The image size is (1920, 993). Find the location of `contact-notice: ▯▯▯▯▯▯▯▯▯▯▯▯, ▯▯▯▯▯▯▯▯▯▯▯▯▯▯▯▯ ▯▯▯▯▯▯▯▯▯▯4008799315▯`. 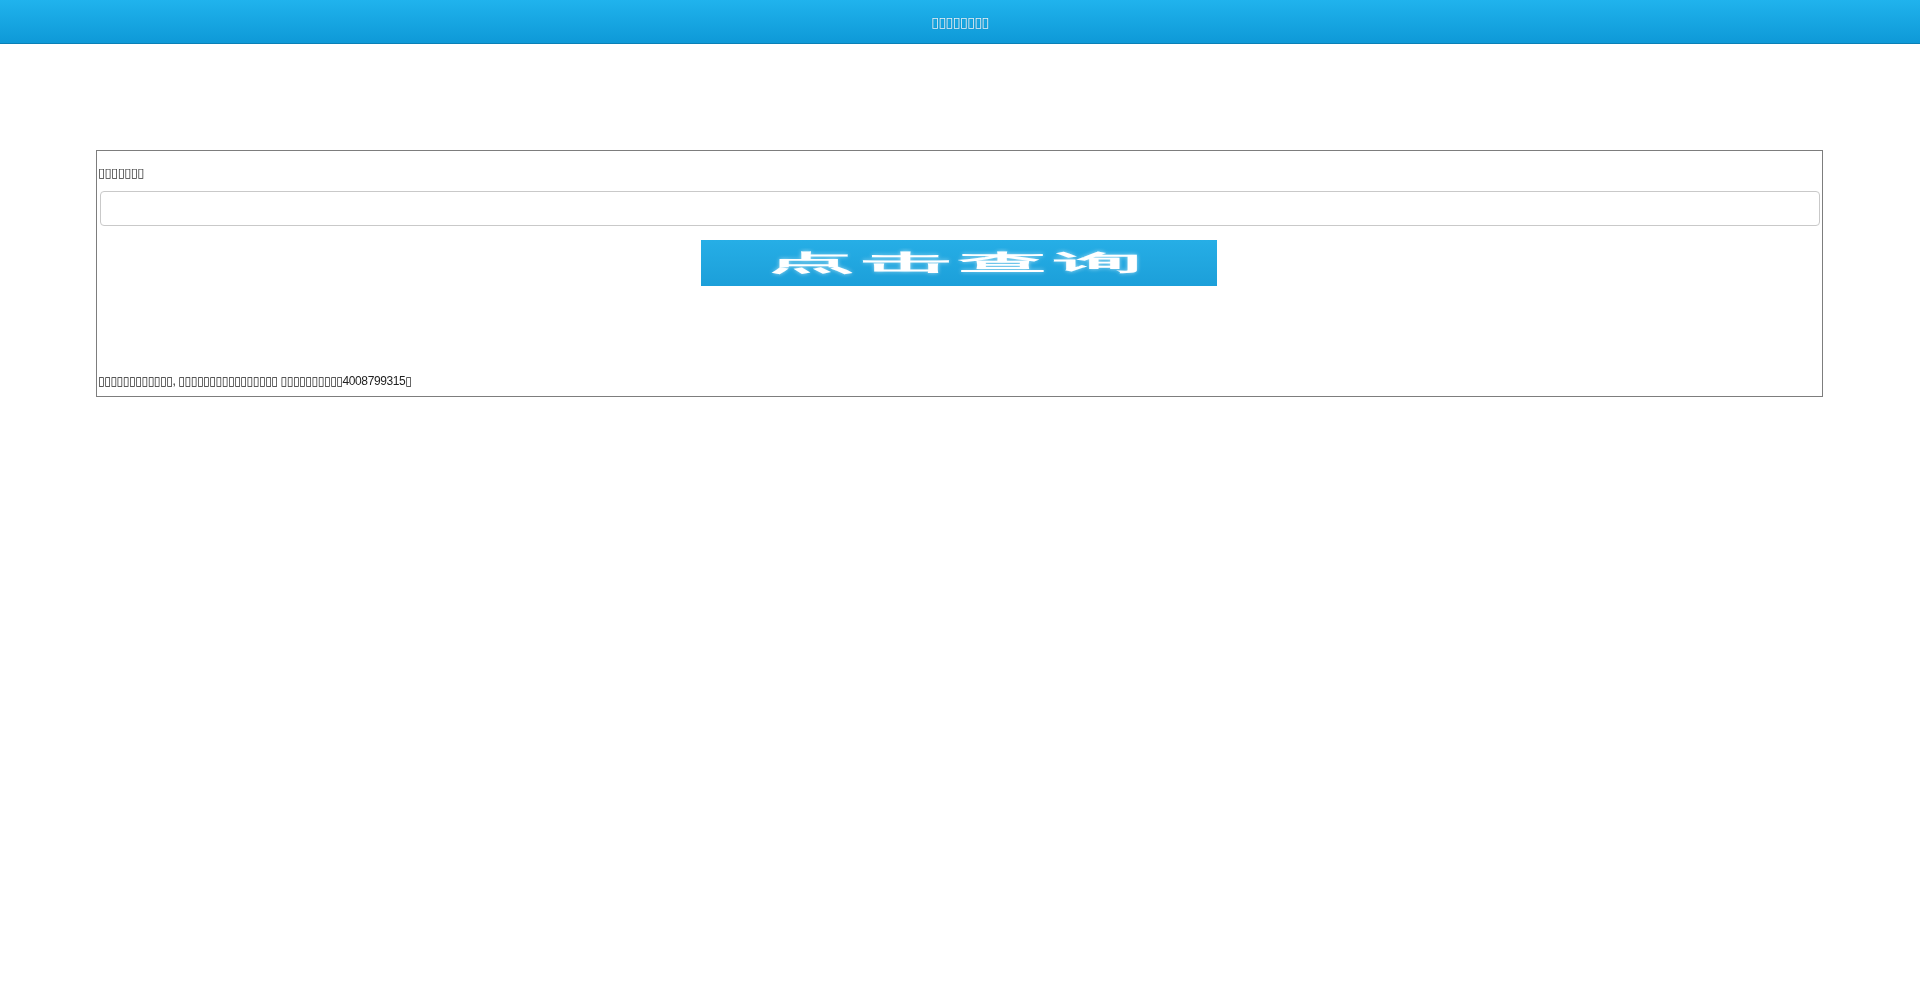

contact-notice: ▯▯▯▯▯▯▯▯▯▯▯▯, ▯▯▯▯▯▯▯▯▯▯▯▯▯▯▯▯ ▯▯▯▯▯▯▯▯▯▯4008799315▯ is located at coordinates (255, 381).